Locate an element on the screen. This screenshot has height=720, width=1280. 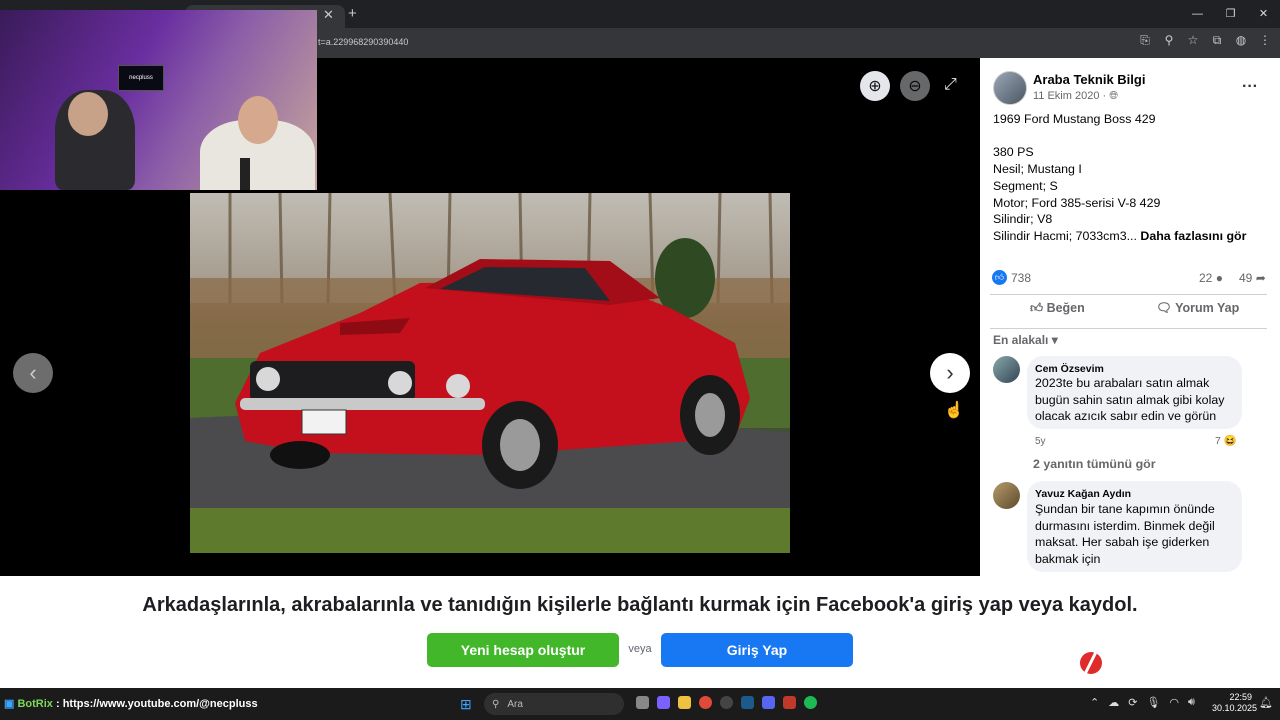
obs-icon is located at coordinates (726, 702).